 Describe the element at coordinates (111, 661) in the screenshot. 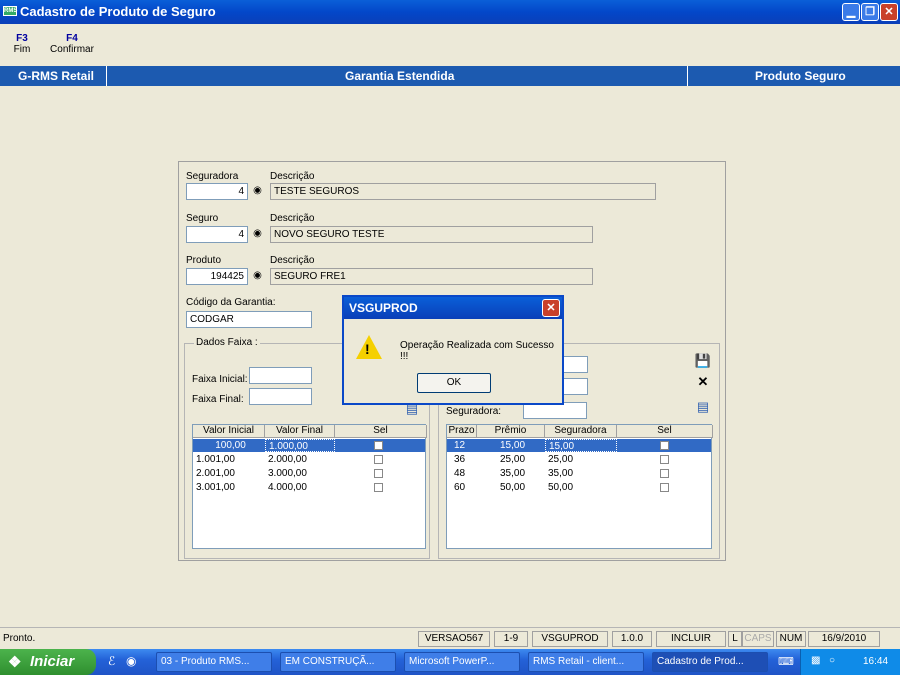

I see `ie-icon: ℰ` at that location.